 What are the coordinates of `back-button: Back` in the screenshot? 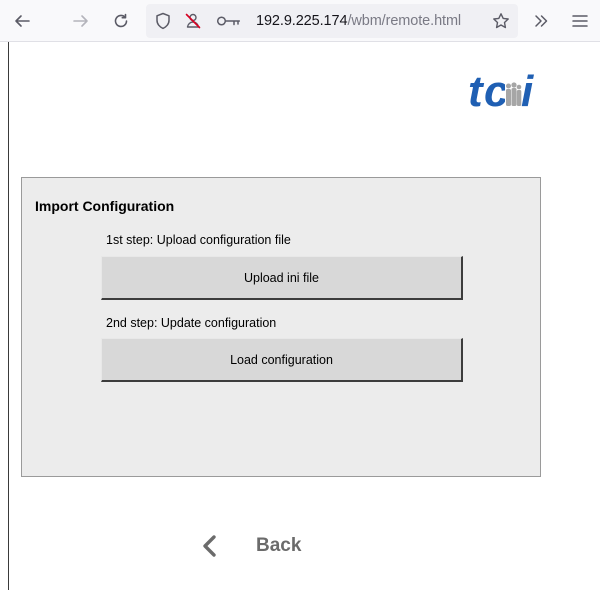 It's located at (248, 546).